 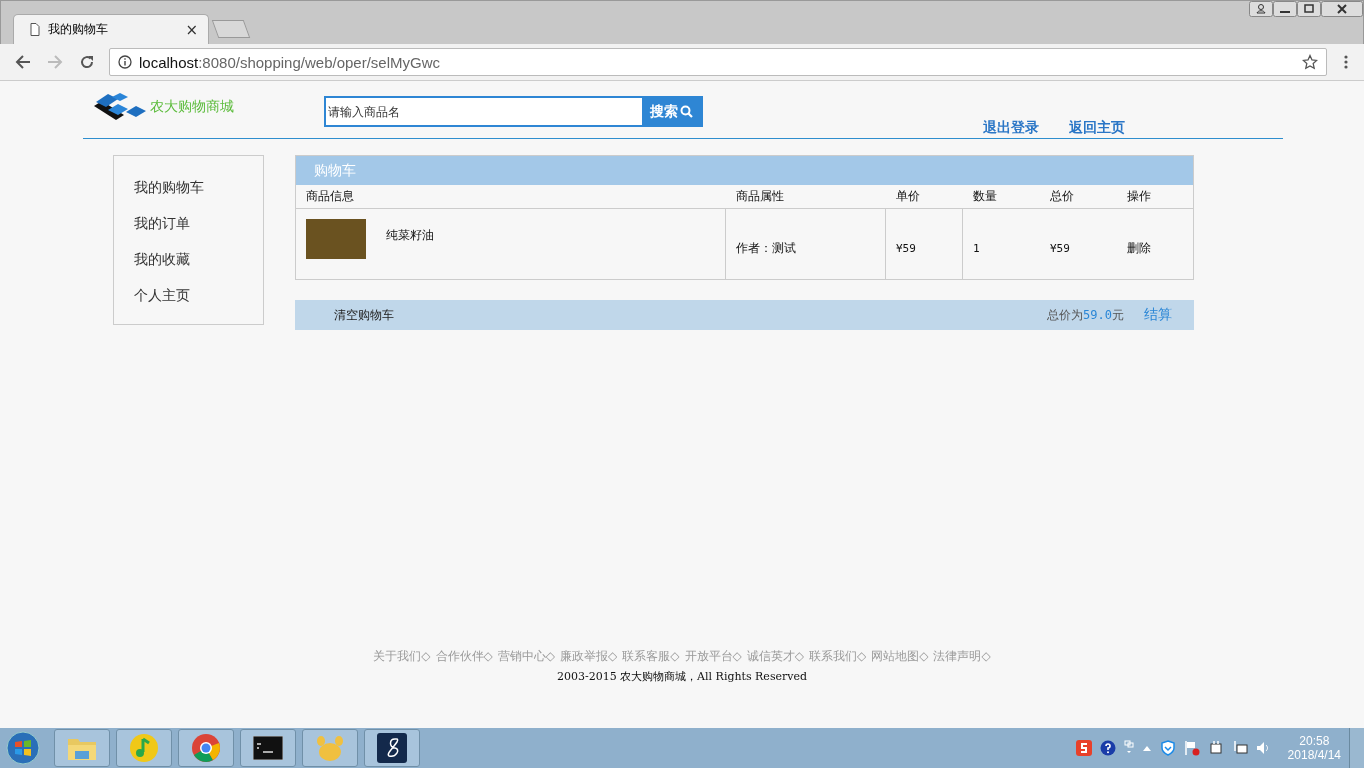 What do you see at coordinates (962, 656) in the screenshot?
I see `footer-link: 法律声明◇` at bounding box center [962, 656].